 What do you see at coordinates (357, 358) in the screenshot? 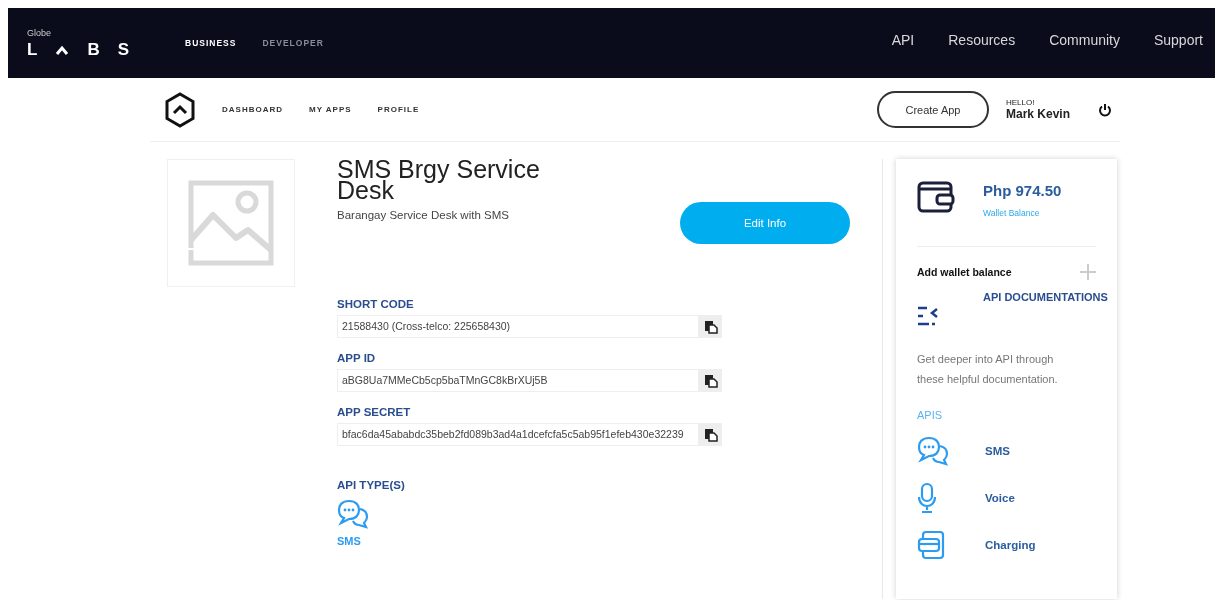
I see `field-label: APP ID` at bounding box center [357, 358].